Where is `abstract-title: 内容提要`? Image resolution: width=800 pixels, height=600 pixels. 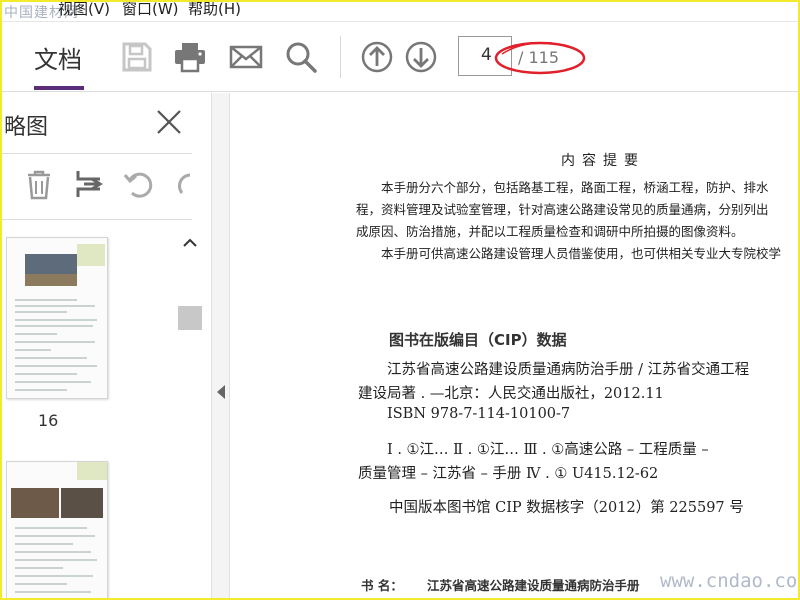 abstract-title: 内容提要 is located at coordinates (603, 161).